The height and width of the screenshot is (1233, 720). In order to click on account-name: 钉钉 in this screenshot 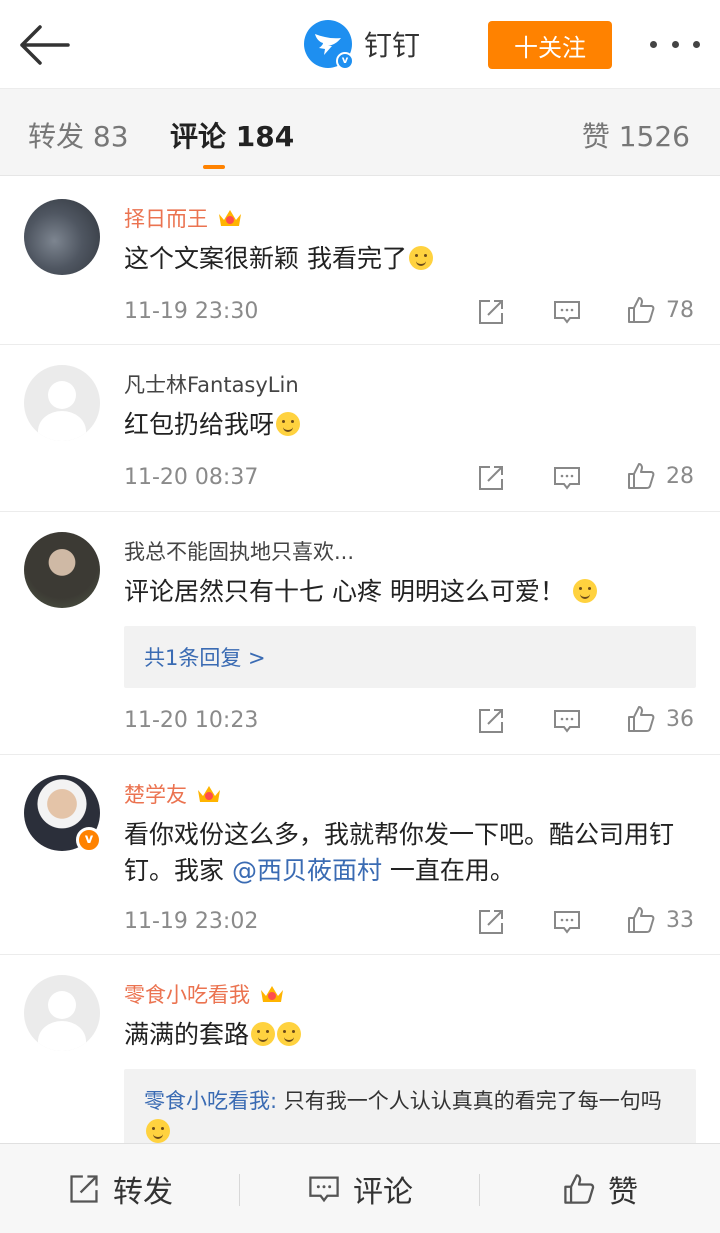, I will do `click(392, 45)`.